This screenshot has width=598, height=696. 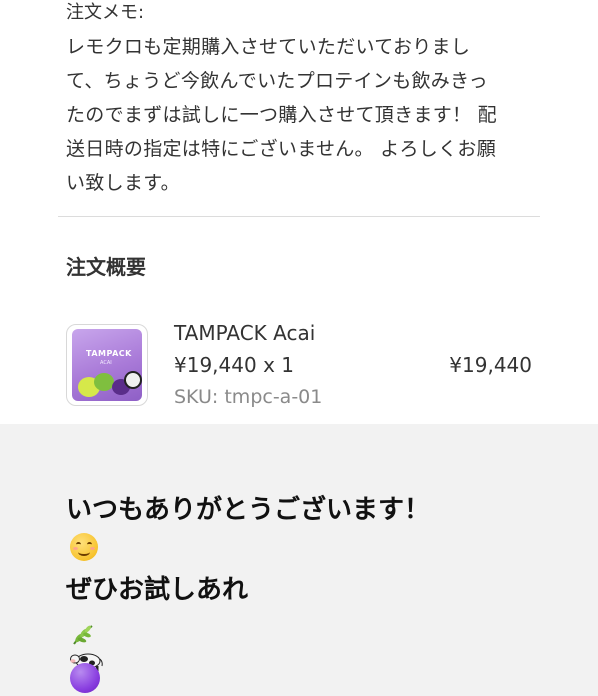 What do you see at coordinates (299, 216) in the screenshot?
I see `section-divider` at bounding box center [299, 216].